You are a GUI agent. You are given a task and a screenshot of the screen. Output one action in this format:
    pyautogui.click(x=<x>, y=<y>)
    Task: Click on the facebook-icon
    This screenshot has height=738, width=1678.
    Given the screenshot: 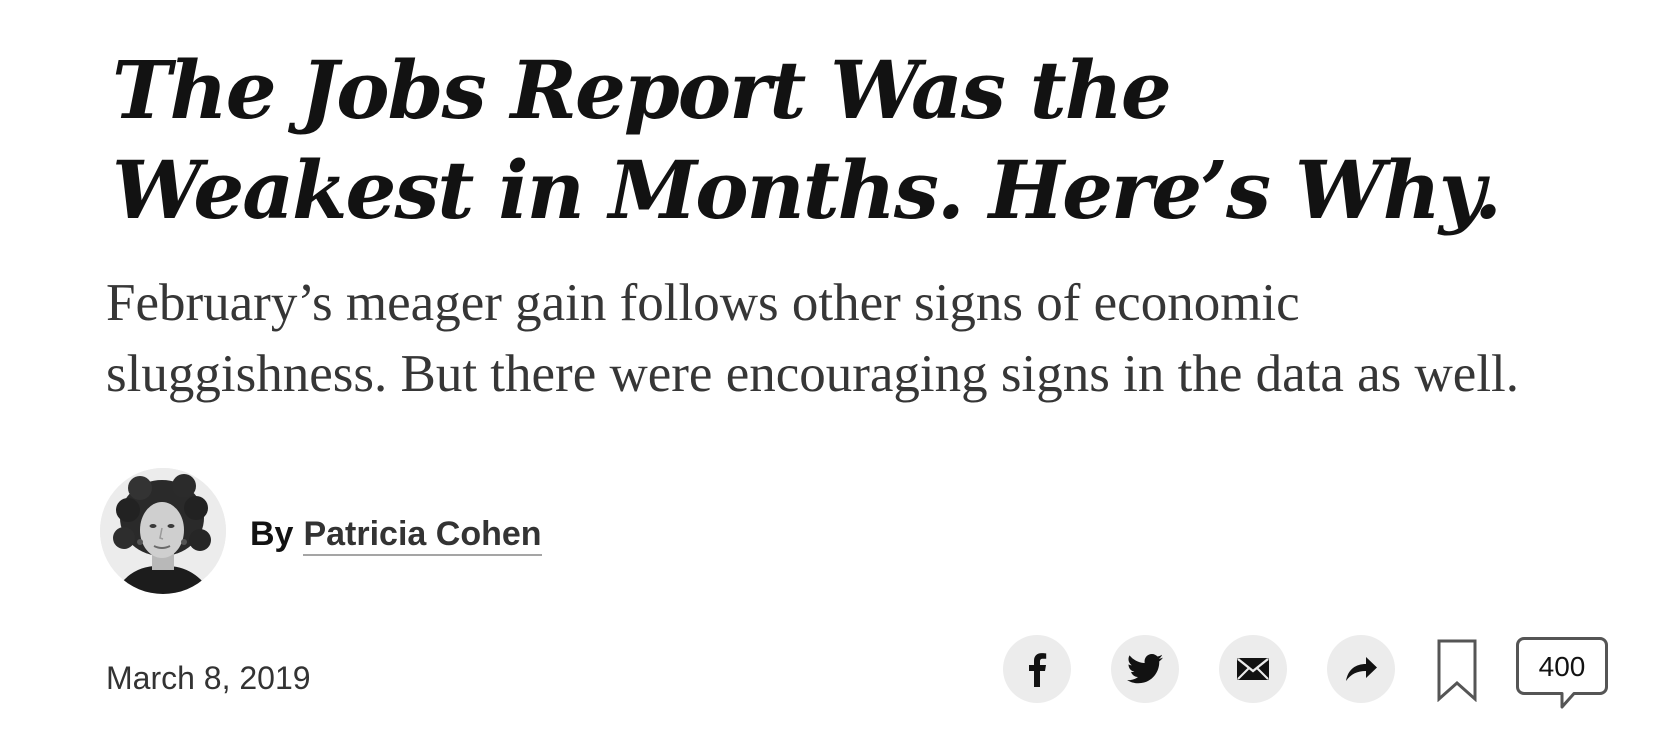 What is the action you would take?
    pyautogui.click(x=1038, y=670)
    